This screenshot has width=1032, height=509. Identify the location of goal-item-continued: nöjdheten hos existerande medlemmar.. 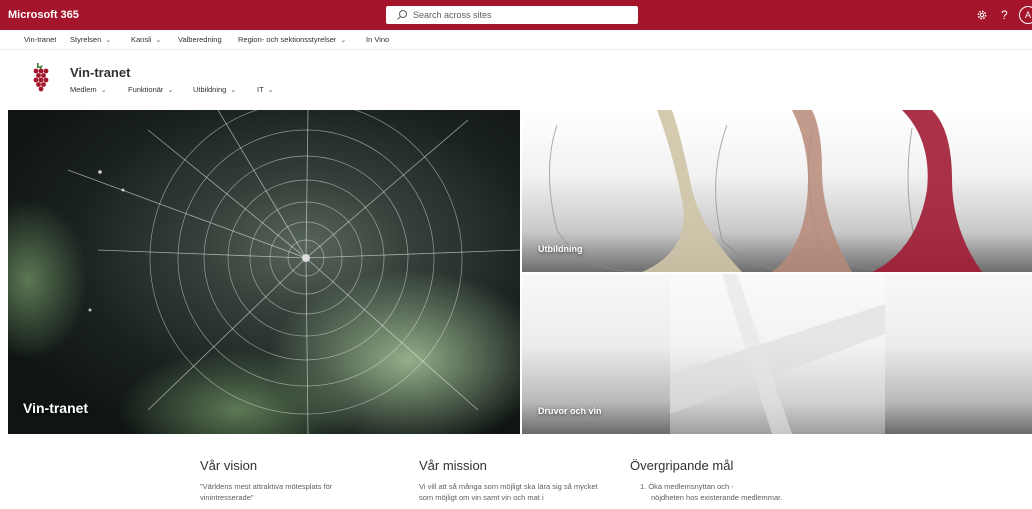
(717, 497).